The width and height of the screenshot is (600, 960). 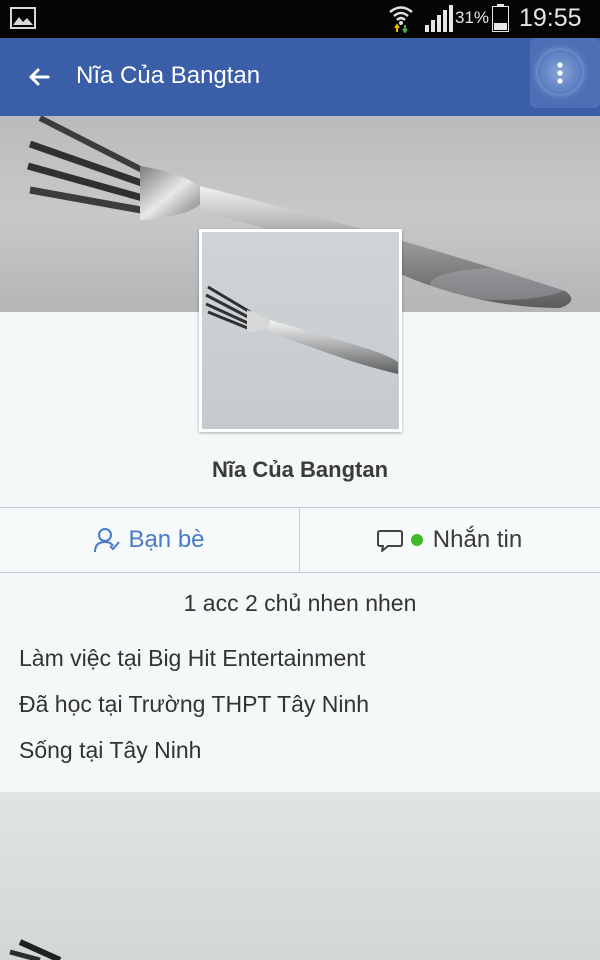 What do you see at coordinates (110, 750) in the screenshot?
I see `info-lives: Sống tại Tây Ninh` at bounding box center [110, 750].